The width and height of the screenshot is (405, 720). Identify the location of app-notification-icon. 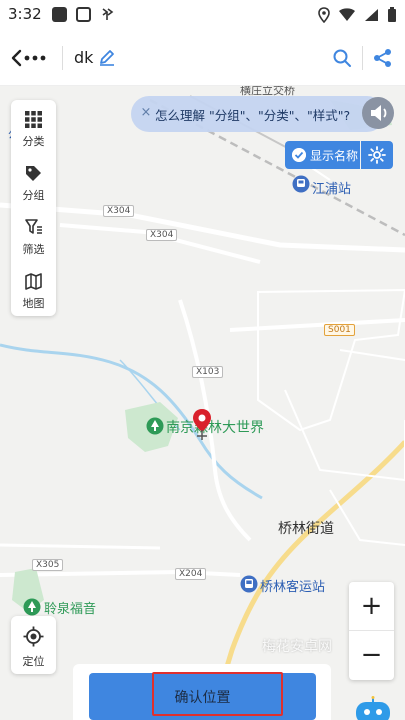
(83, 14).